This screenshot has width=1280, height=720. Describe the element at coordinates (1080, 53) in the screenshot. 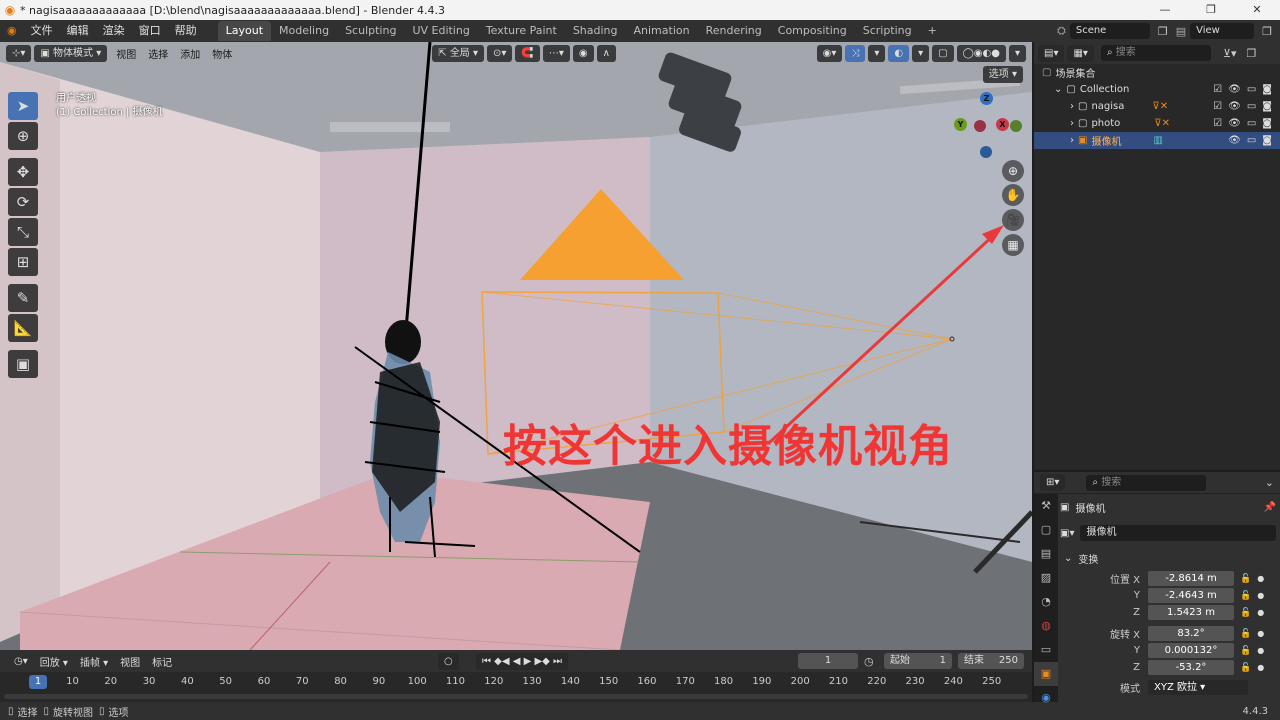

I see `outliner-display-mode-dropdown: ▦▾` at that location.